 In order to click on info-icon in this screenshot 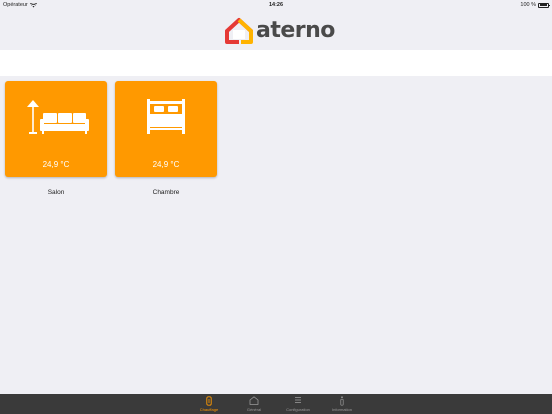, I will do `click(342, 401)`.